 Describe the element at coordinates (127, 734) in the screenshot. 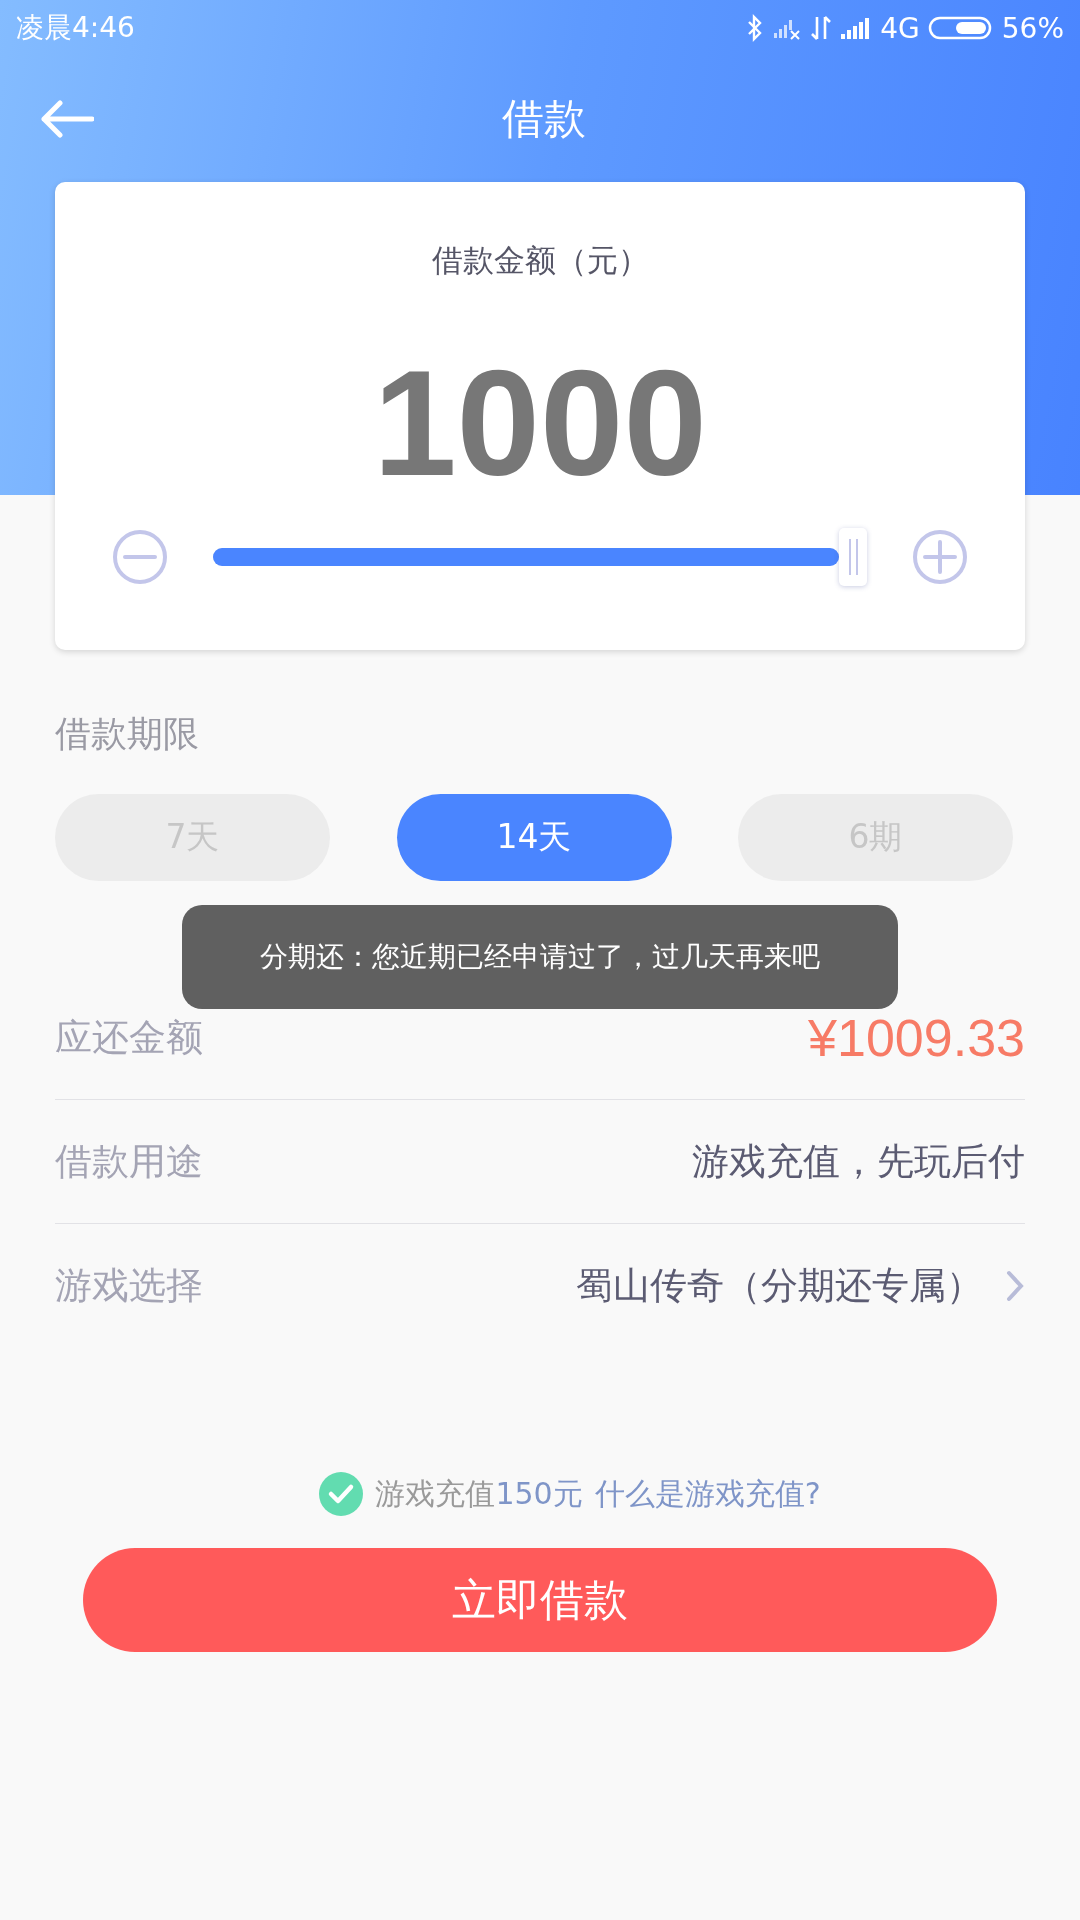

I see `term-label: 借款期限` at that location.